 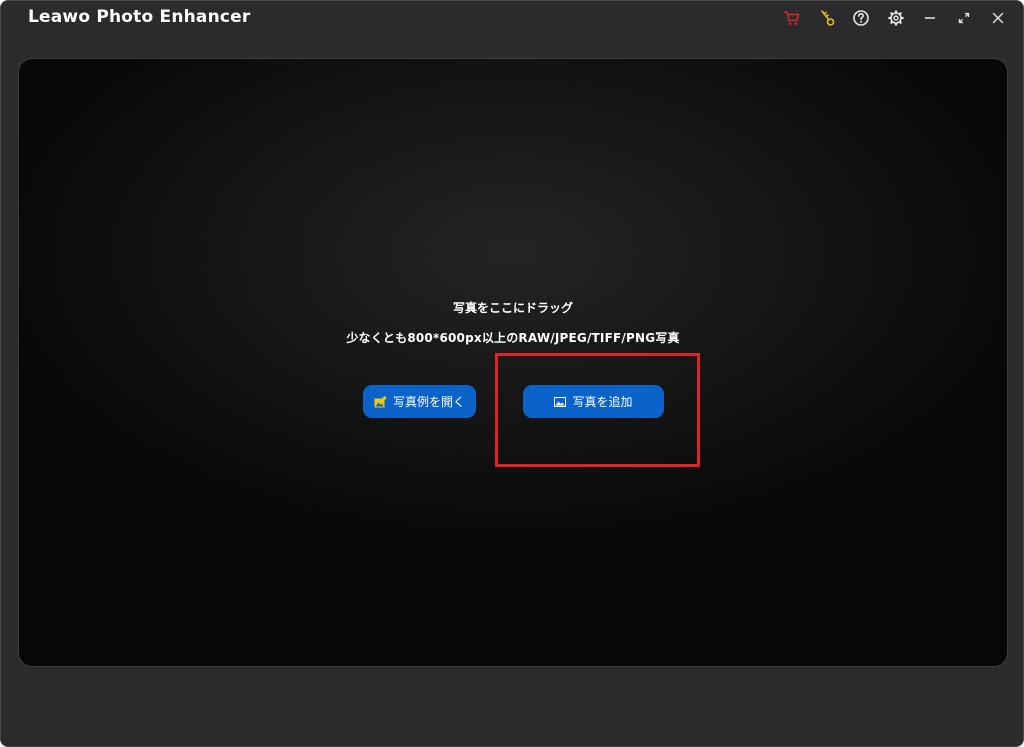 I want to click on cart-button, so click(x=792, y=18).